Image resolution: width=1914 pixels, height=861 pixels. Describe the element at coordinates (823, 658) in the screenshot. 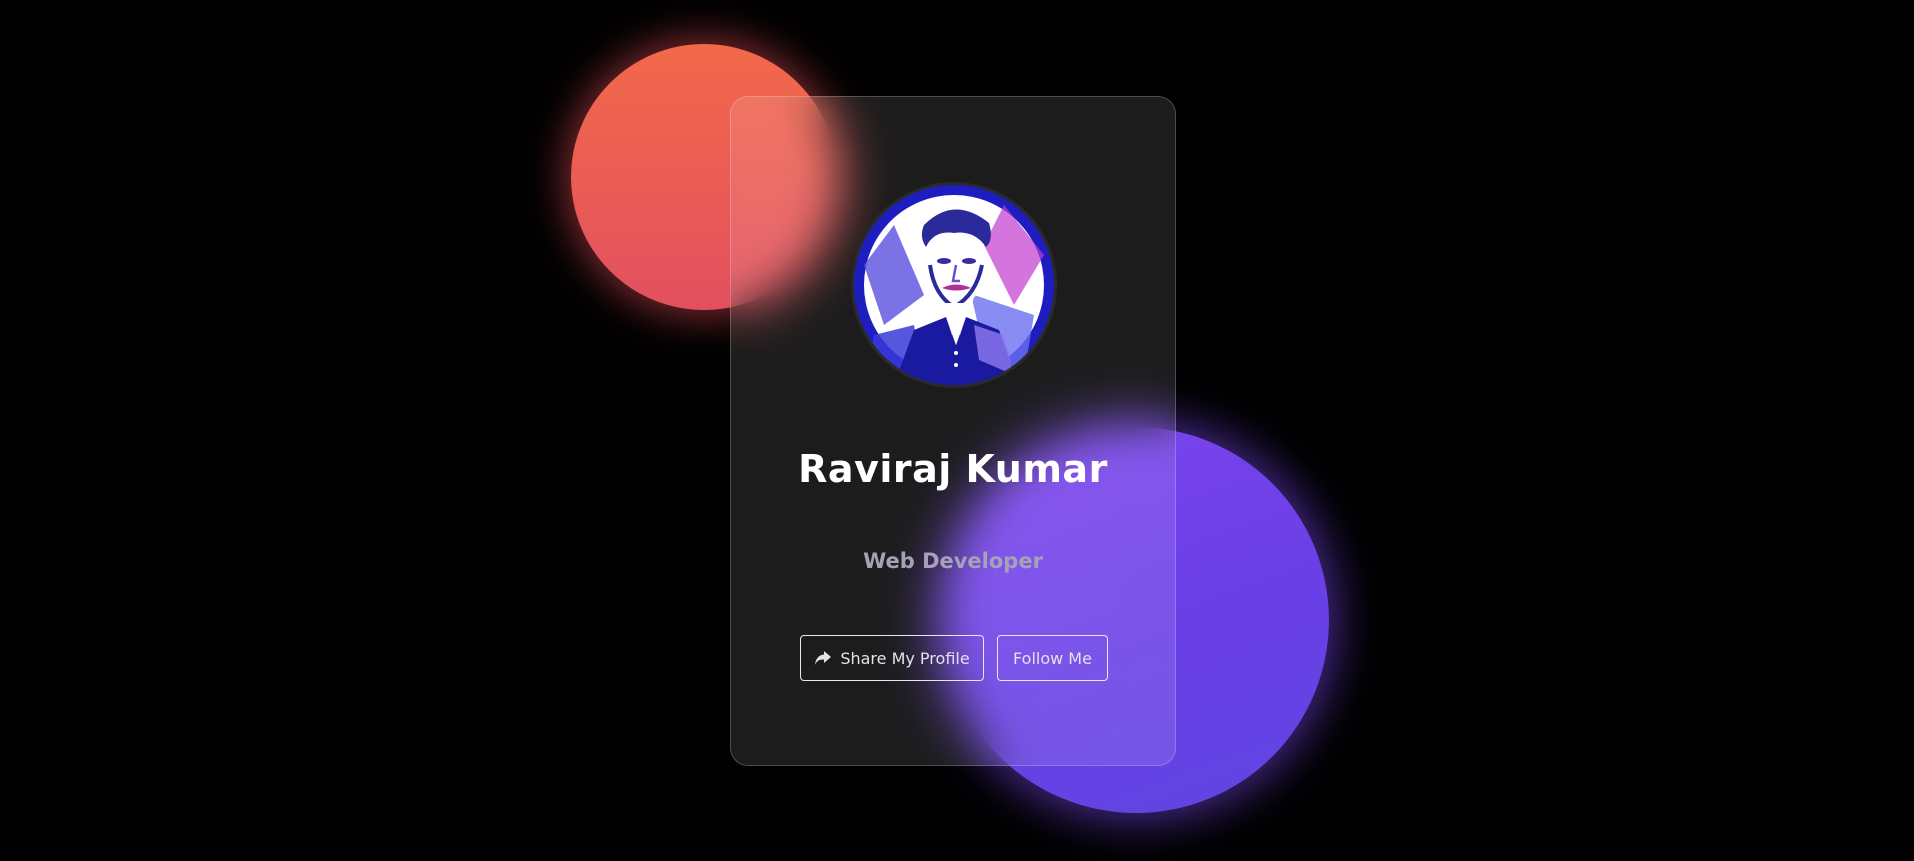

I see `share-arrow-icon` at that location.